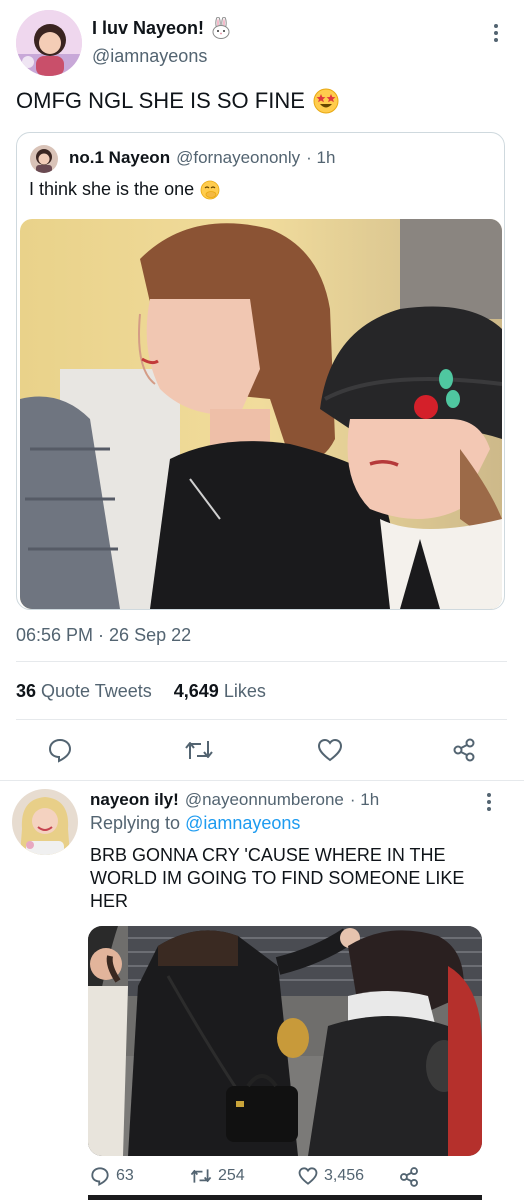  I want to click on quote-tweets-label: Quote Tweets, so click(96, 691).